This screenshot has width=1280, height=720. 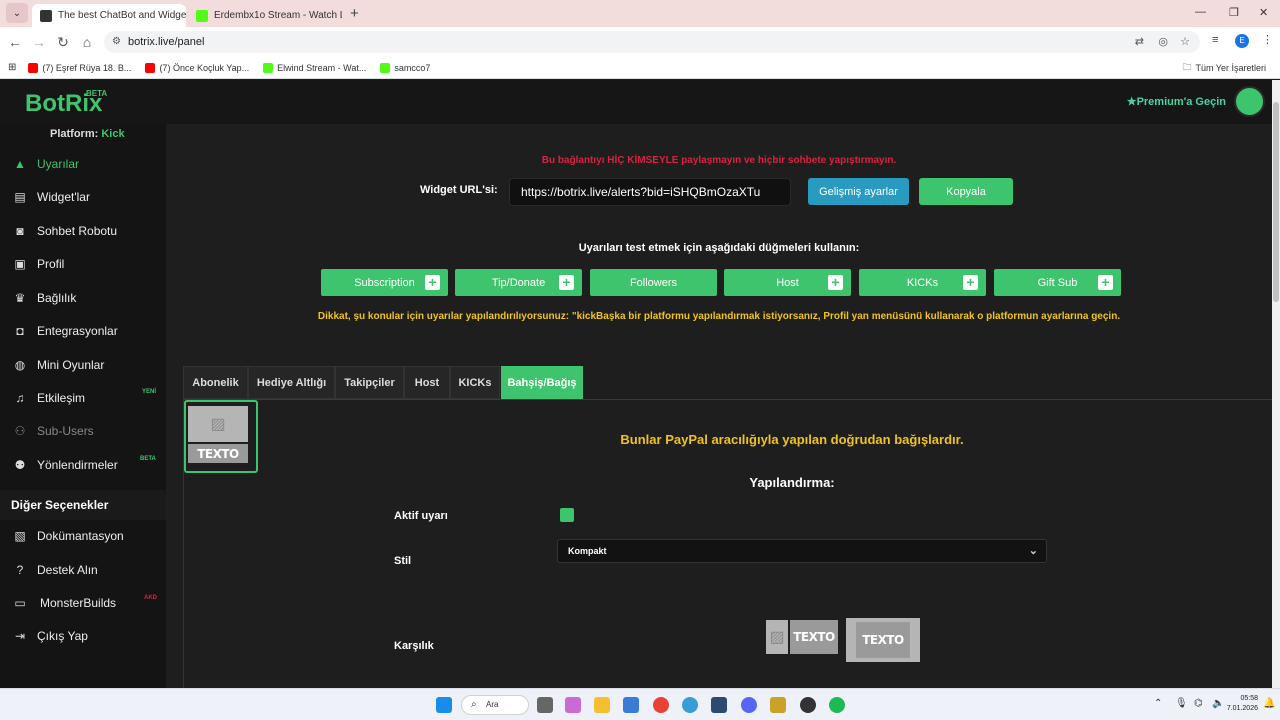 What do you see at coordinates (1176, 101) in the screenshot?
I see `premium-link: ★Premium'a Geçin` at bounding box center [1176, 101].